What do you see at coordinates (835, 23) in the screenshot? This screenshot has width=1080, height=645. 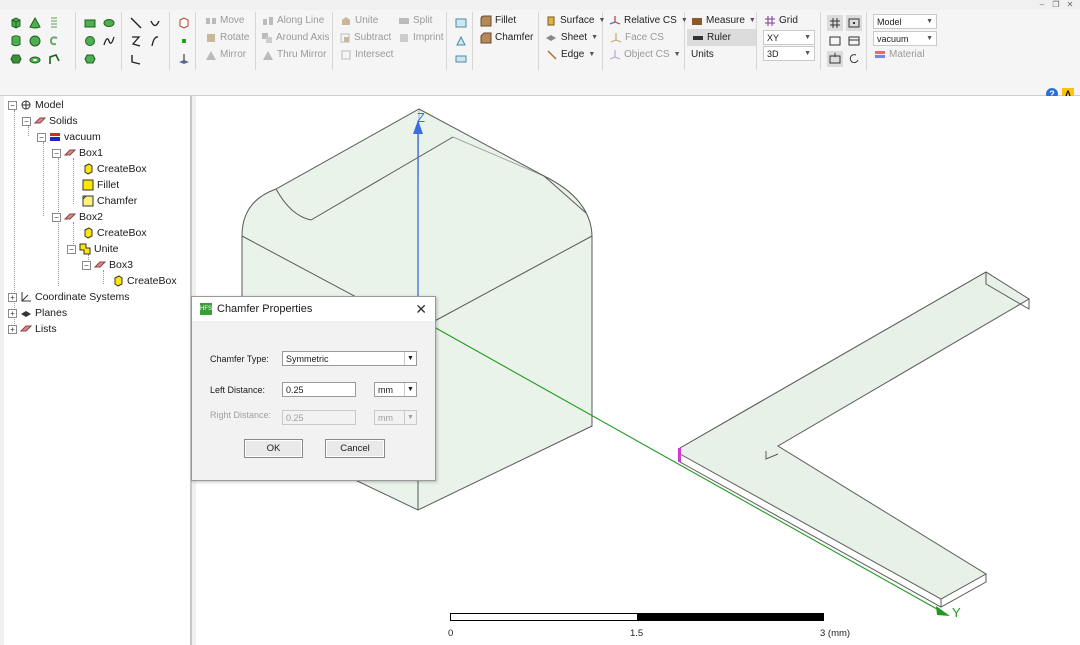 I see `snap-grid-icon` at bounding box center [835, 23].